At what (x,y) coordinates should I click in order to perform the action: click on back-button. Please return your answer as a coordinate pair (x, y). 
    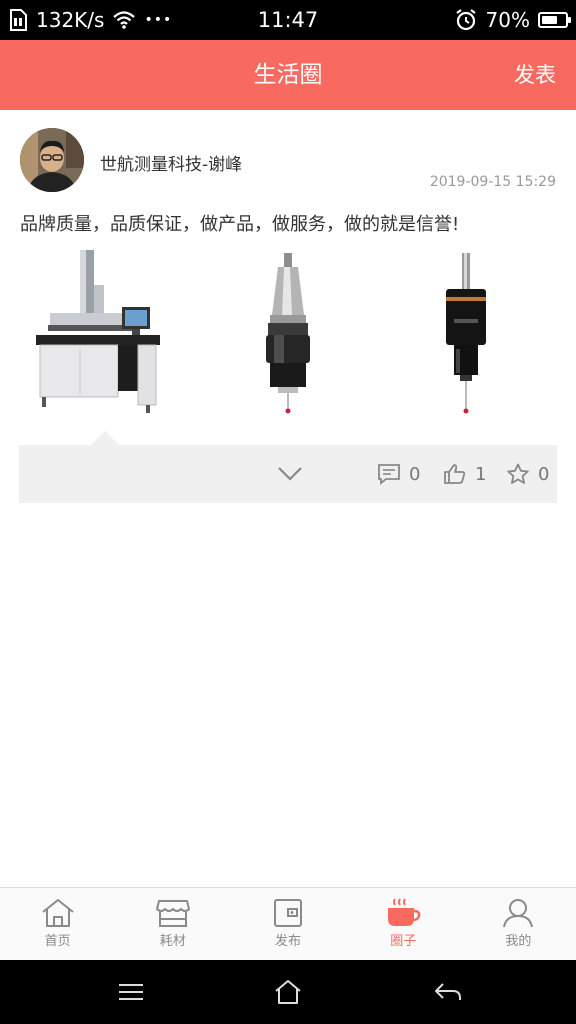
    Looking at the image, I should click on (448, 992).